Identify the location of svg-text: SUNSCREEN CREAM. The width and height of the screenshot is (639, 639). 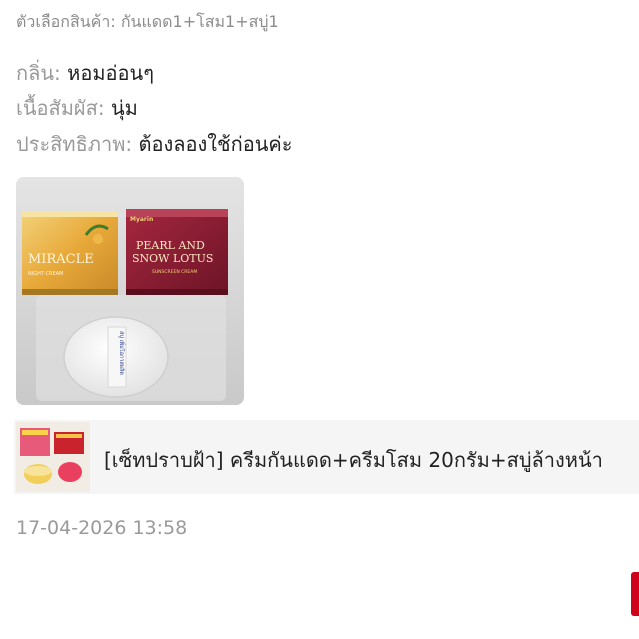
(174, 272).